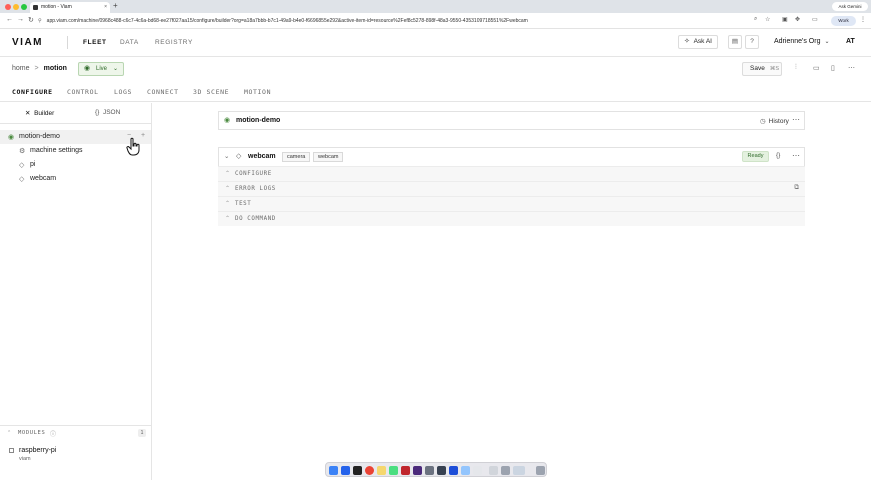 This screenshot has height=480, width=871. Describe the element at coordinates (101, 69) in the screenshot. I see `live-status-dropdown: ◉ Live ⌄` at that location.